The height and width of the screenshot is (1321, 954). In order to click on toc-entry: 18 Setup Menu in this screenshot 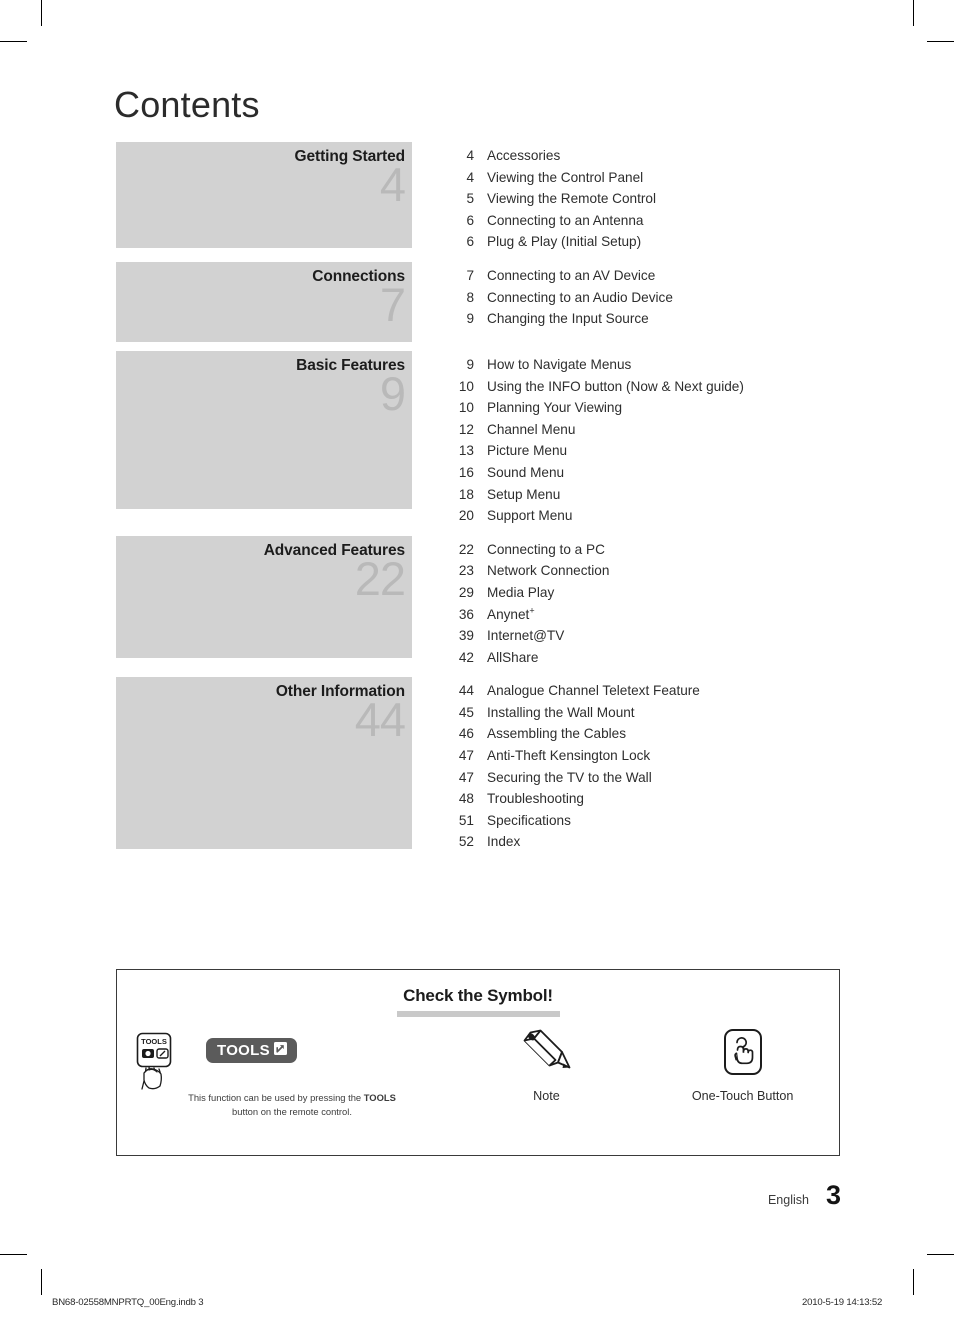, I will do `click(642, 495)`.